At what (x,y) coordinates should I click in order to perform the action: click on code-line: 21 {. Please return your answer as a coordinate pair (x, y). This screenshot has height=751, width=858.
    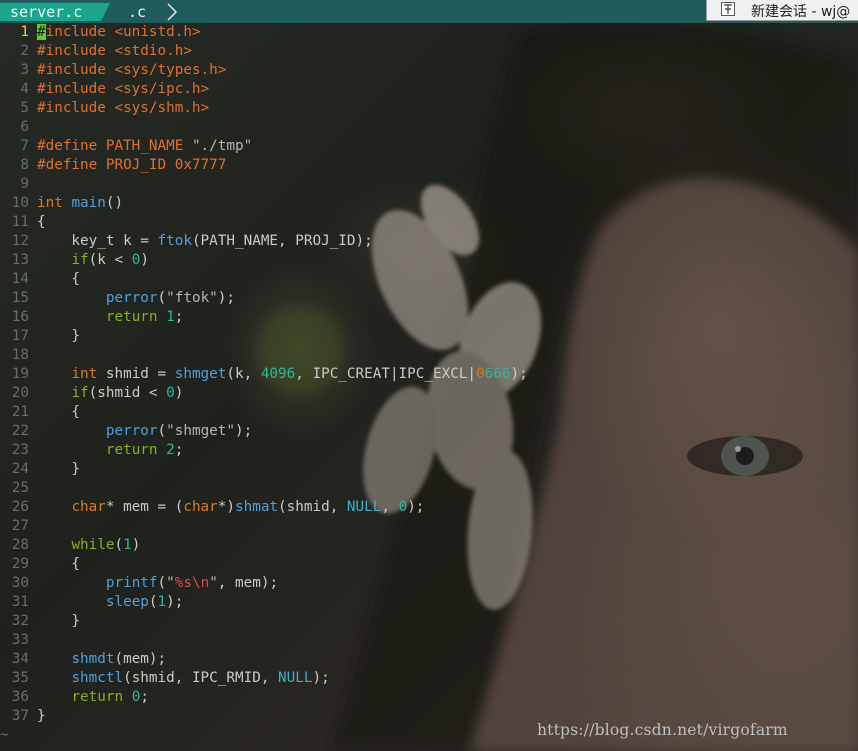
    Looking at the image, I should click on (429, 412).